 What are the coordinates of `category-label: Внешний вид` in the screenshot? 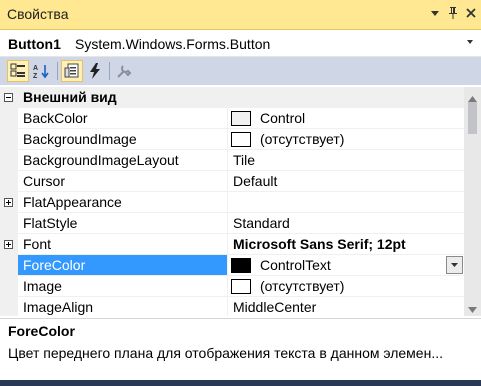 It's located at (70, 97).